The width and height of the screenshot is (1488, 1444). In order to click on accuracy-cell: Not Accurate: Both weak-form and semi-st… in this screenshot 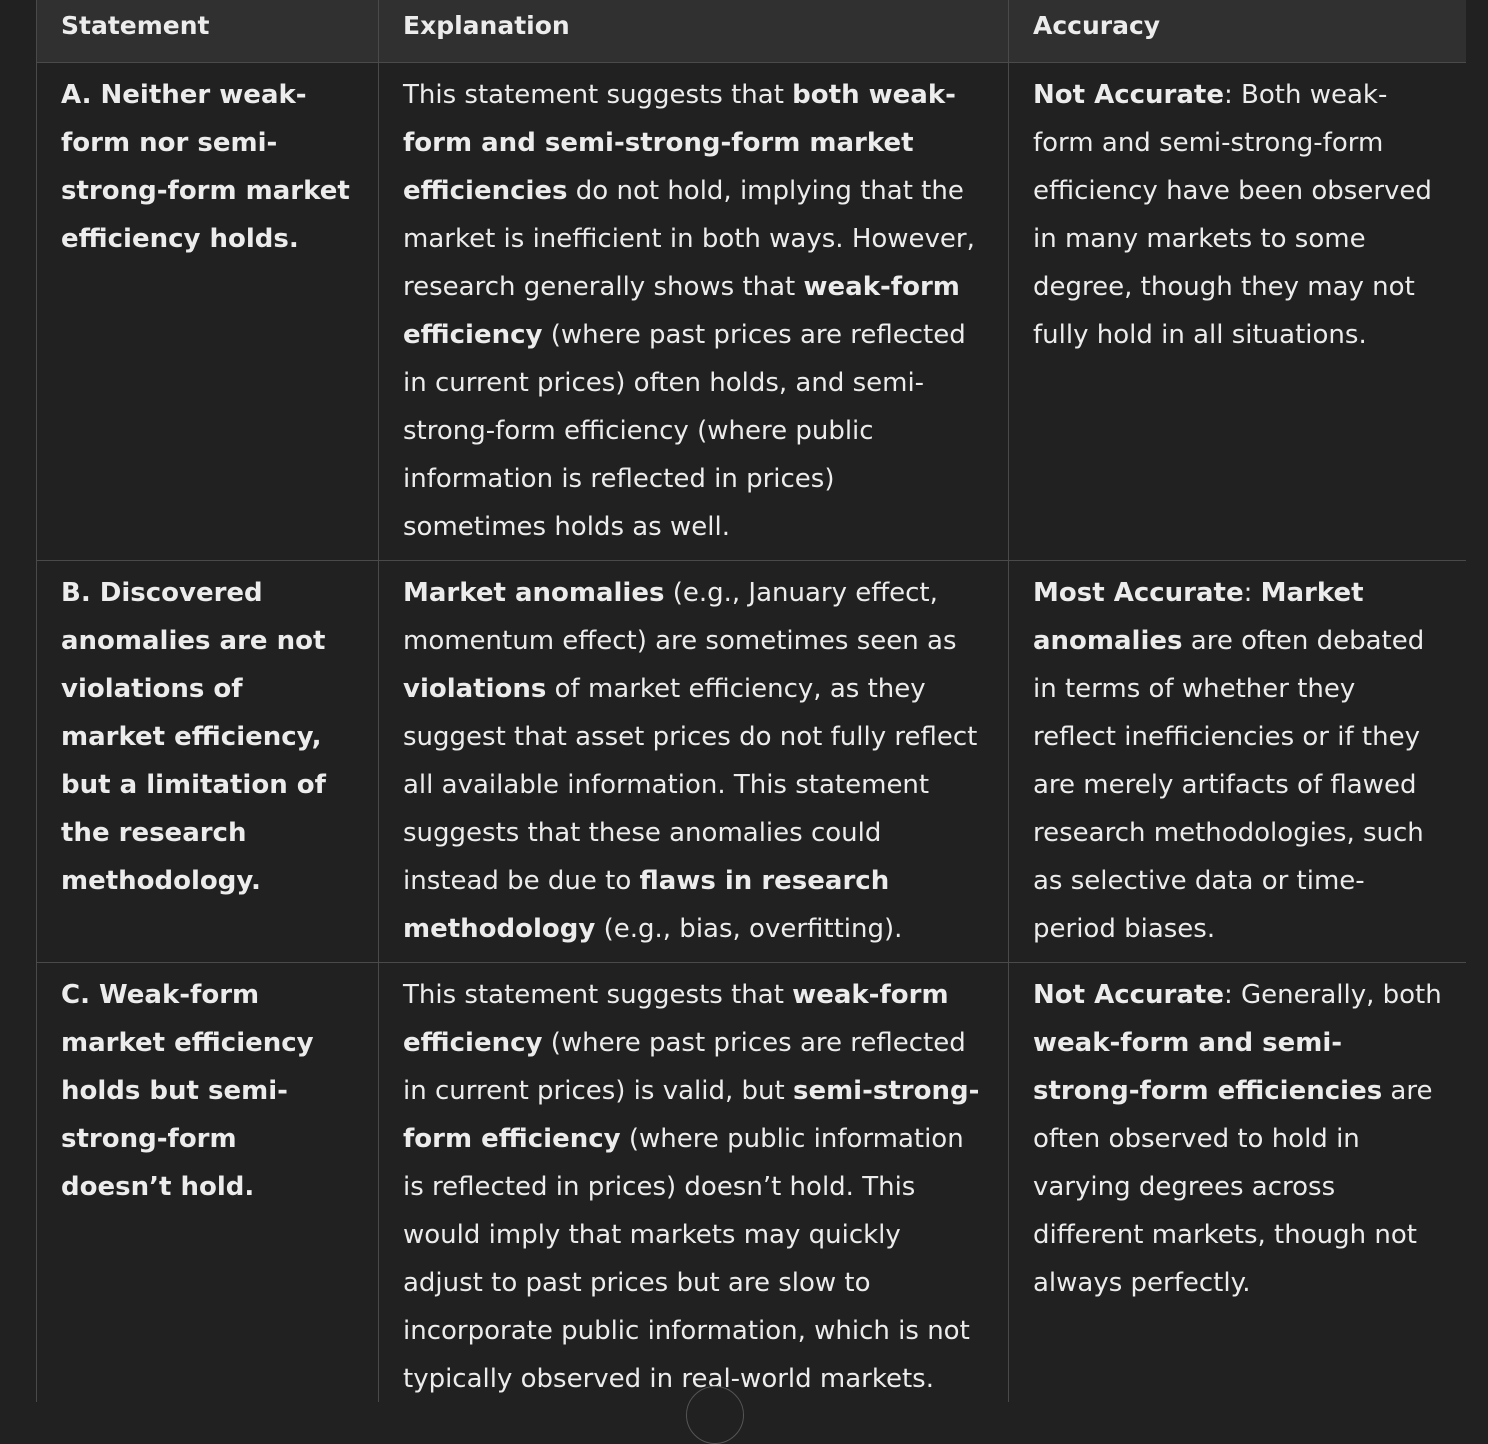, I will do `click(1237, 311)`.